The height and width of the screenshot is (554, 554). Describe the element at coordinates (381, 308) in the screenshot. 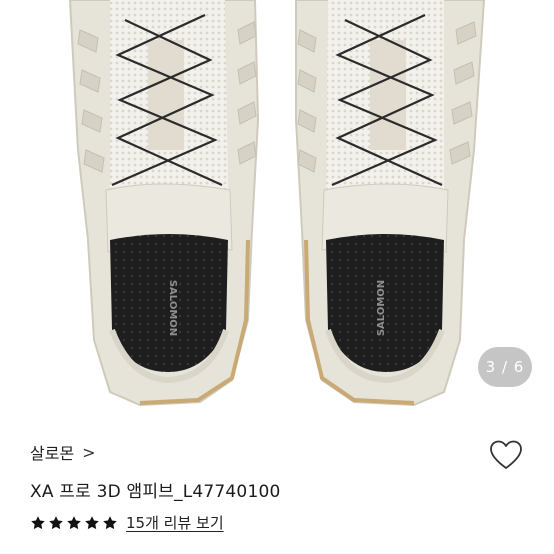

I see `insole-logo-right: SALOMON` at that location.